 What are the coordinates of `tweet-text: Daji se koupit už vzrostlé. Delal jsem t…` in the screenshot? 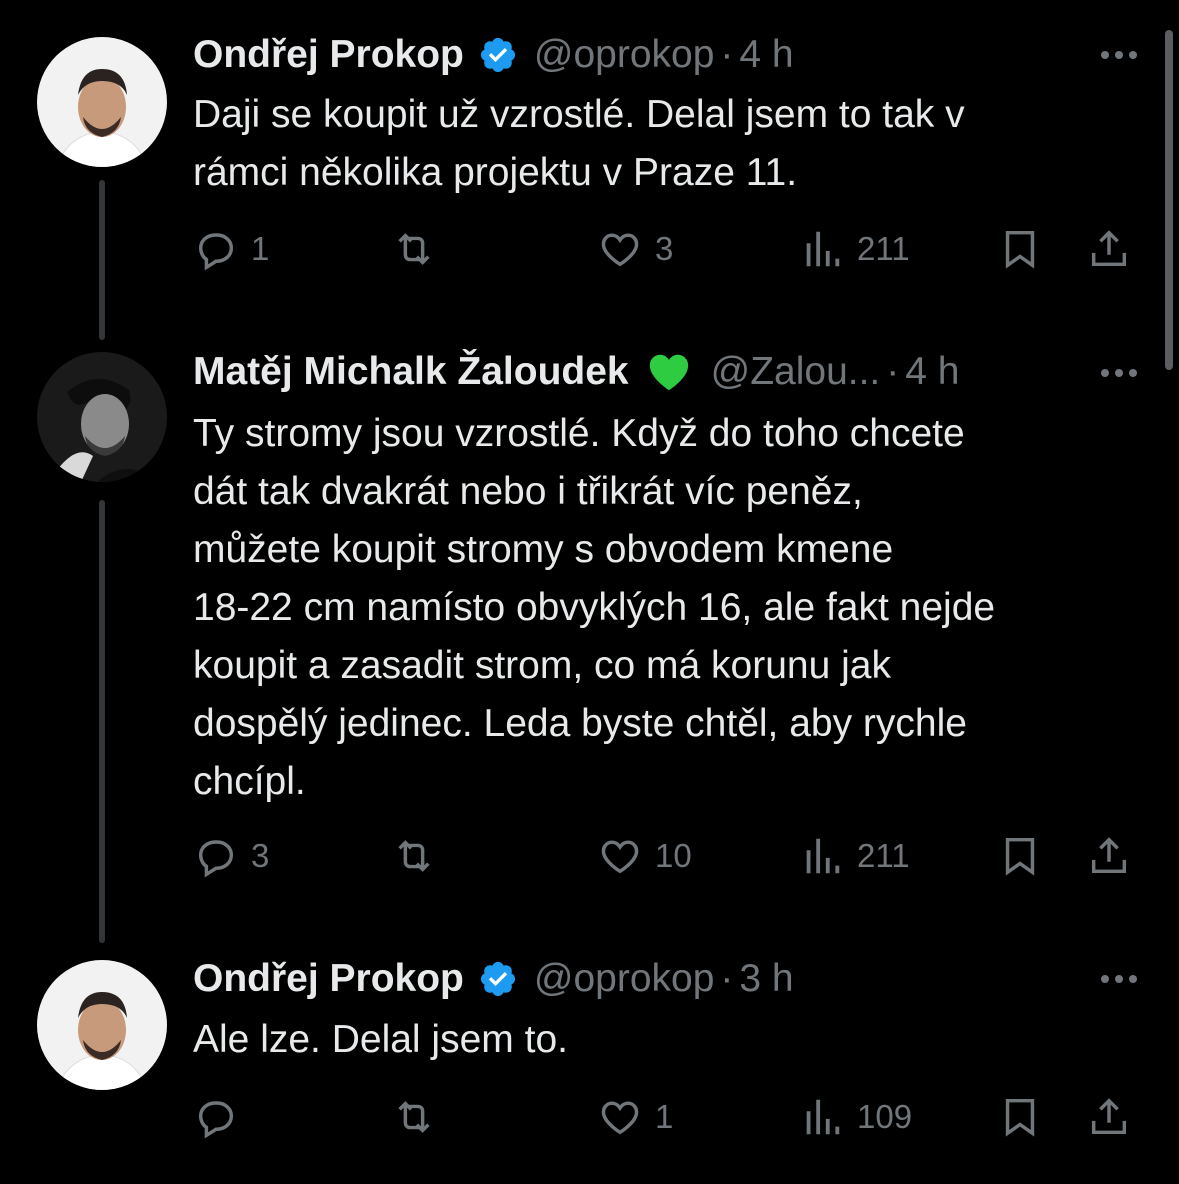 It's located at (668, 144).